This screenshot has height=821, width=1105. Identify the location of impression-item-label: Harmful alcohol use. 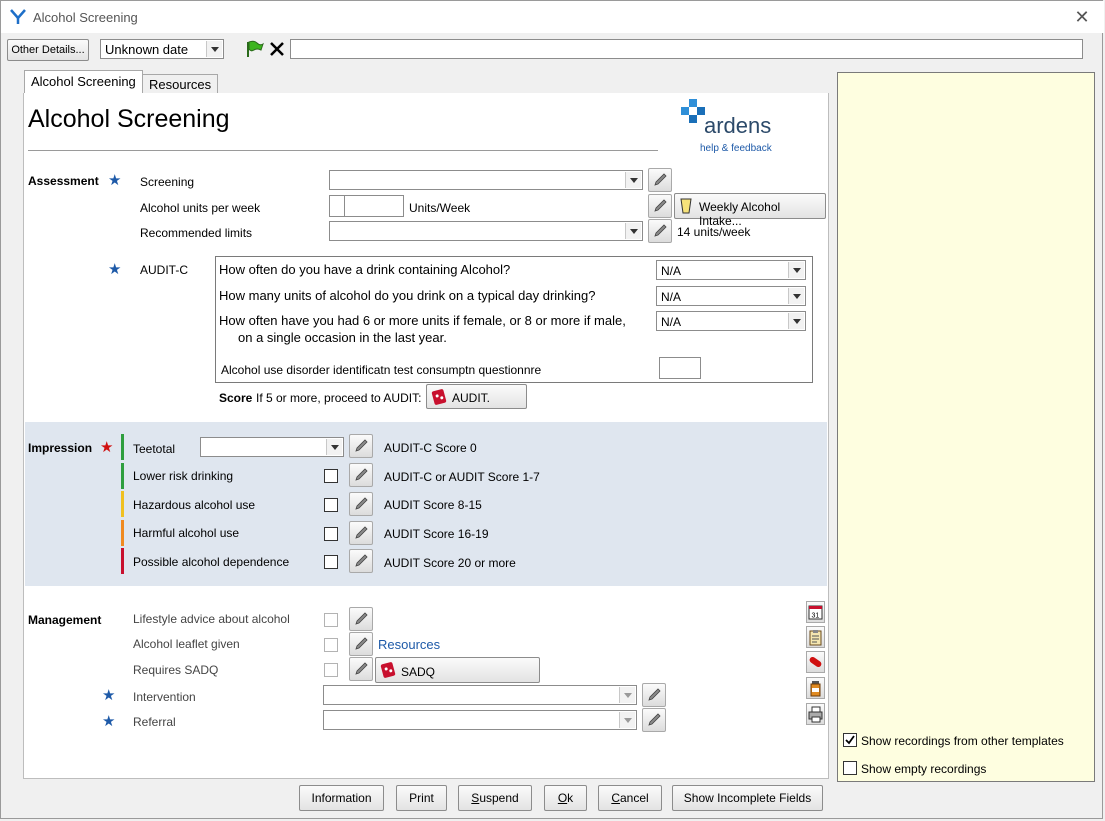
(186, 533).